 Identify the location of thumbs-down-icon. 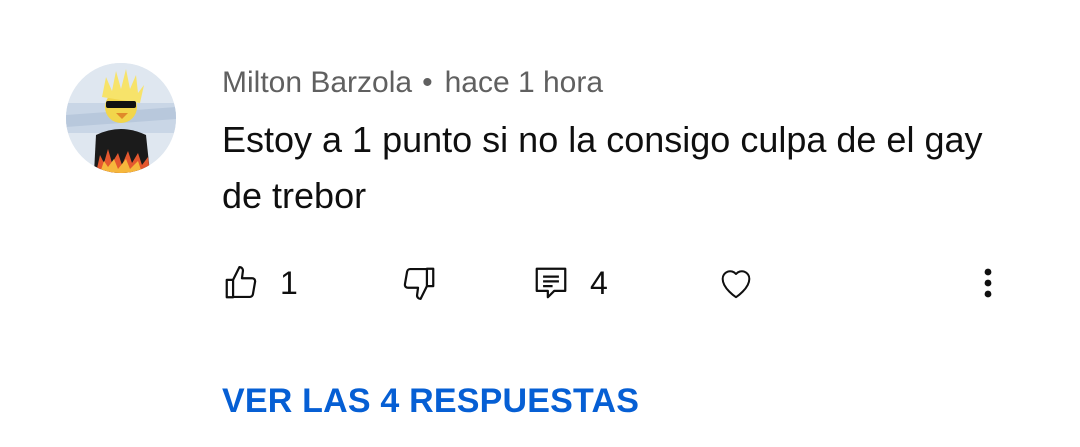
(419, 283).